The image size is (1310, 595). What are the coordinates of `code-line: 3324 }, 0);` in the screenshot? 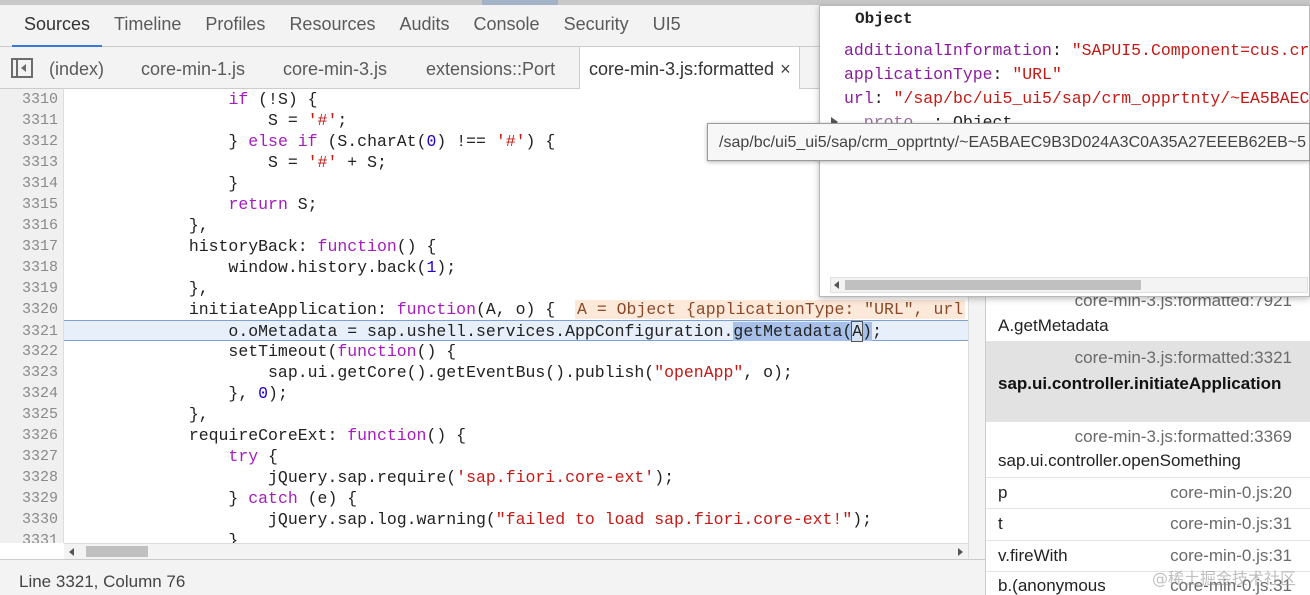 It's located at (492, 393).